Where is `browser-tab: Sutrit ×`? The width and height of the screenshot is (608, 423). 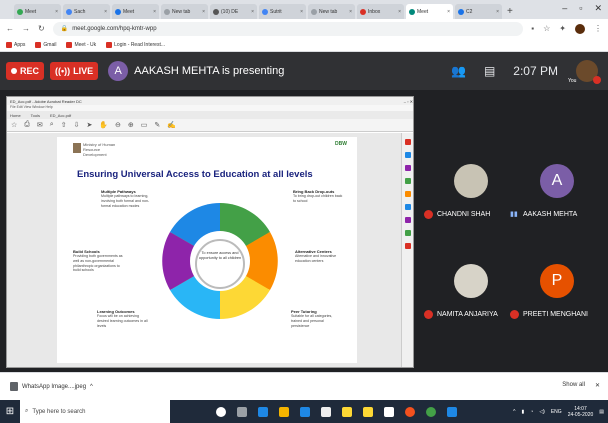
browser-tab: Sutrit × is located at coordinates (282, 11).